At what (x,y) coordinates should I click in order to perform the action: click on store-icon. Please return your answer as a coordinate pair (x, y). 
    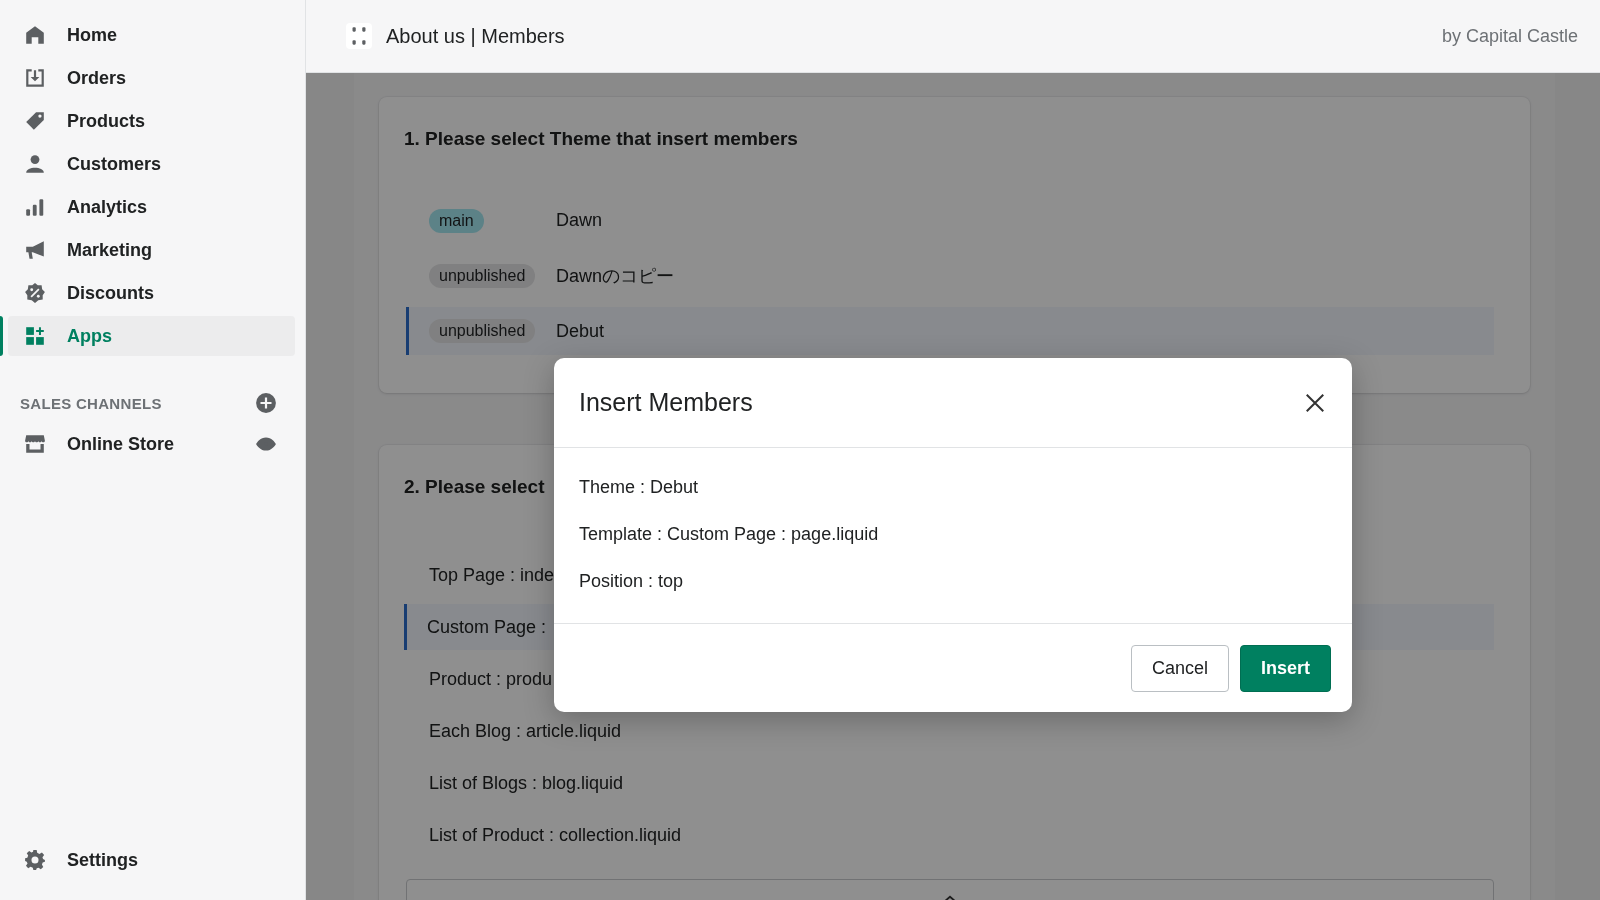
    Looking at the image, I should click on (35, 444).